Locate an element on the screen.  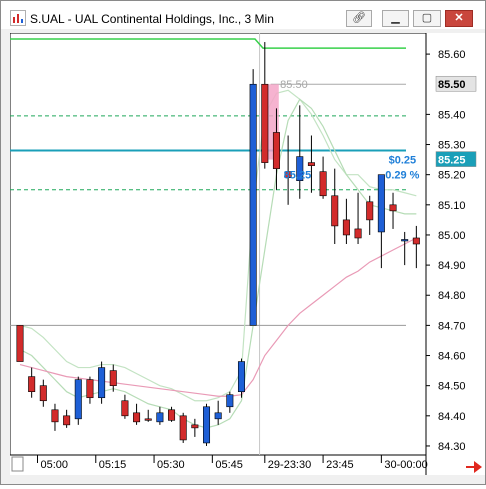
minimize-icon: ▁ is located at coordinates (395, 18).